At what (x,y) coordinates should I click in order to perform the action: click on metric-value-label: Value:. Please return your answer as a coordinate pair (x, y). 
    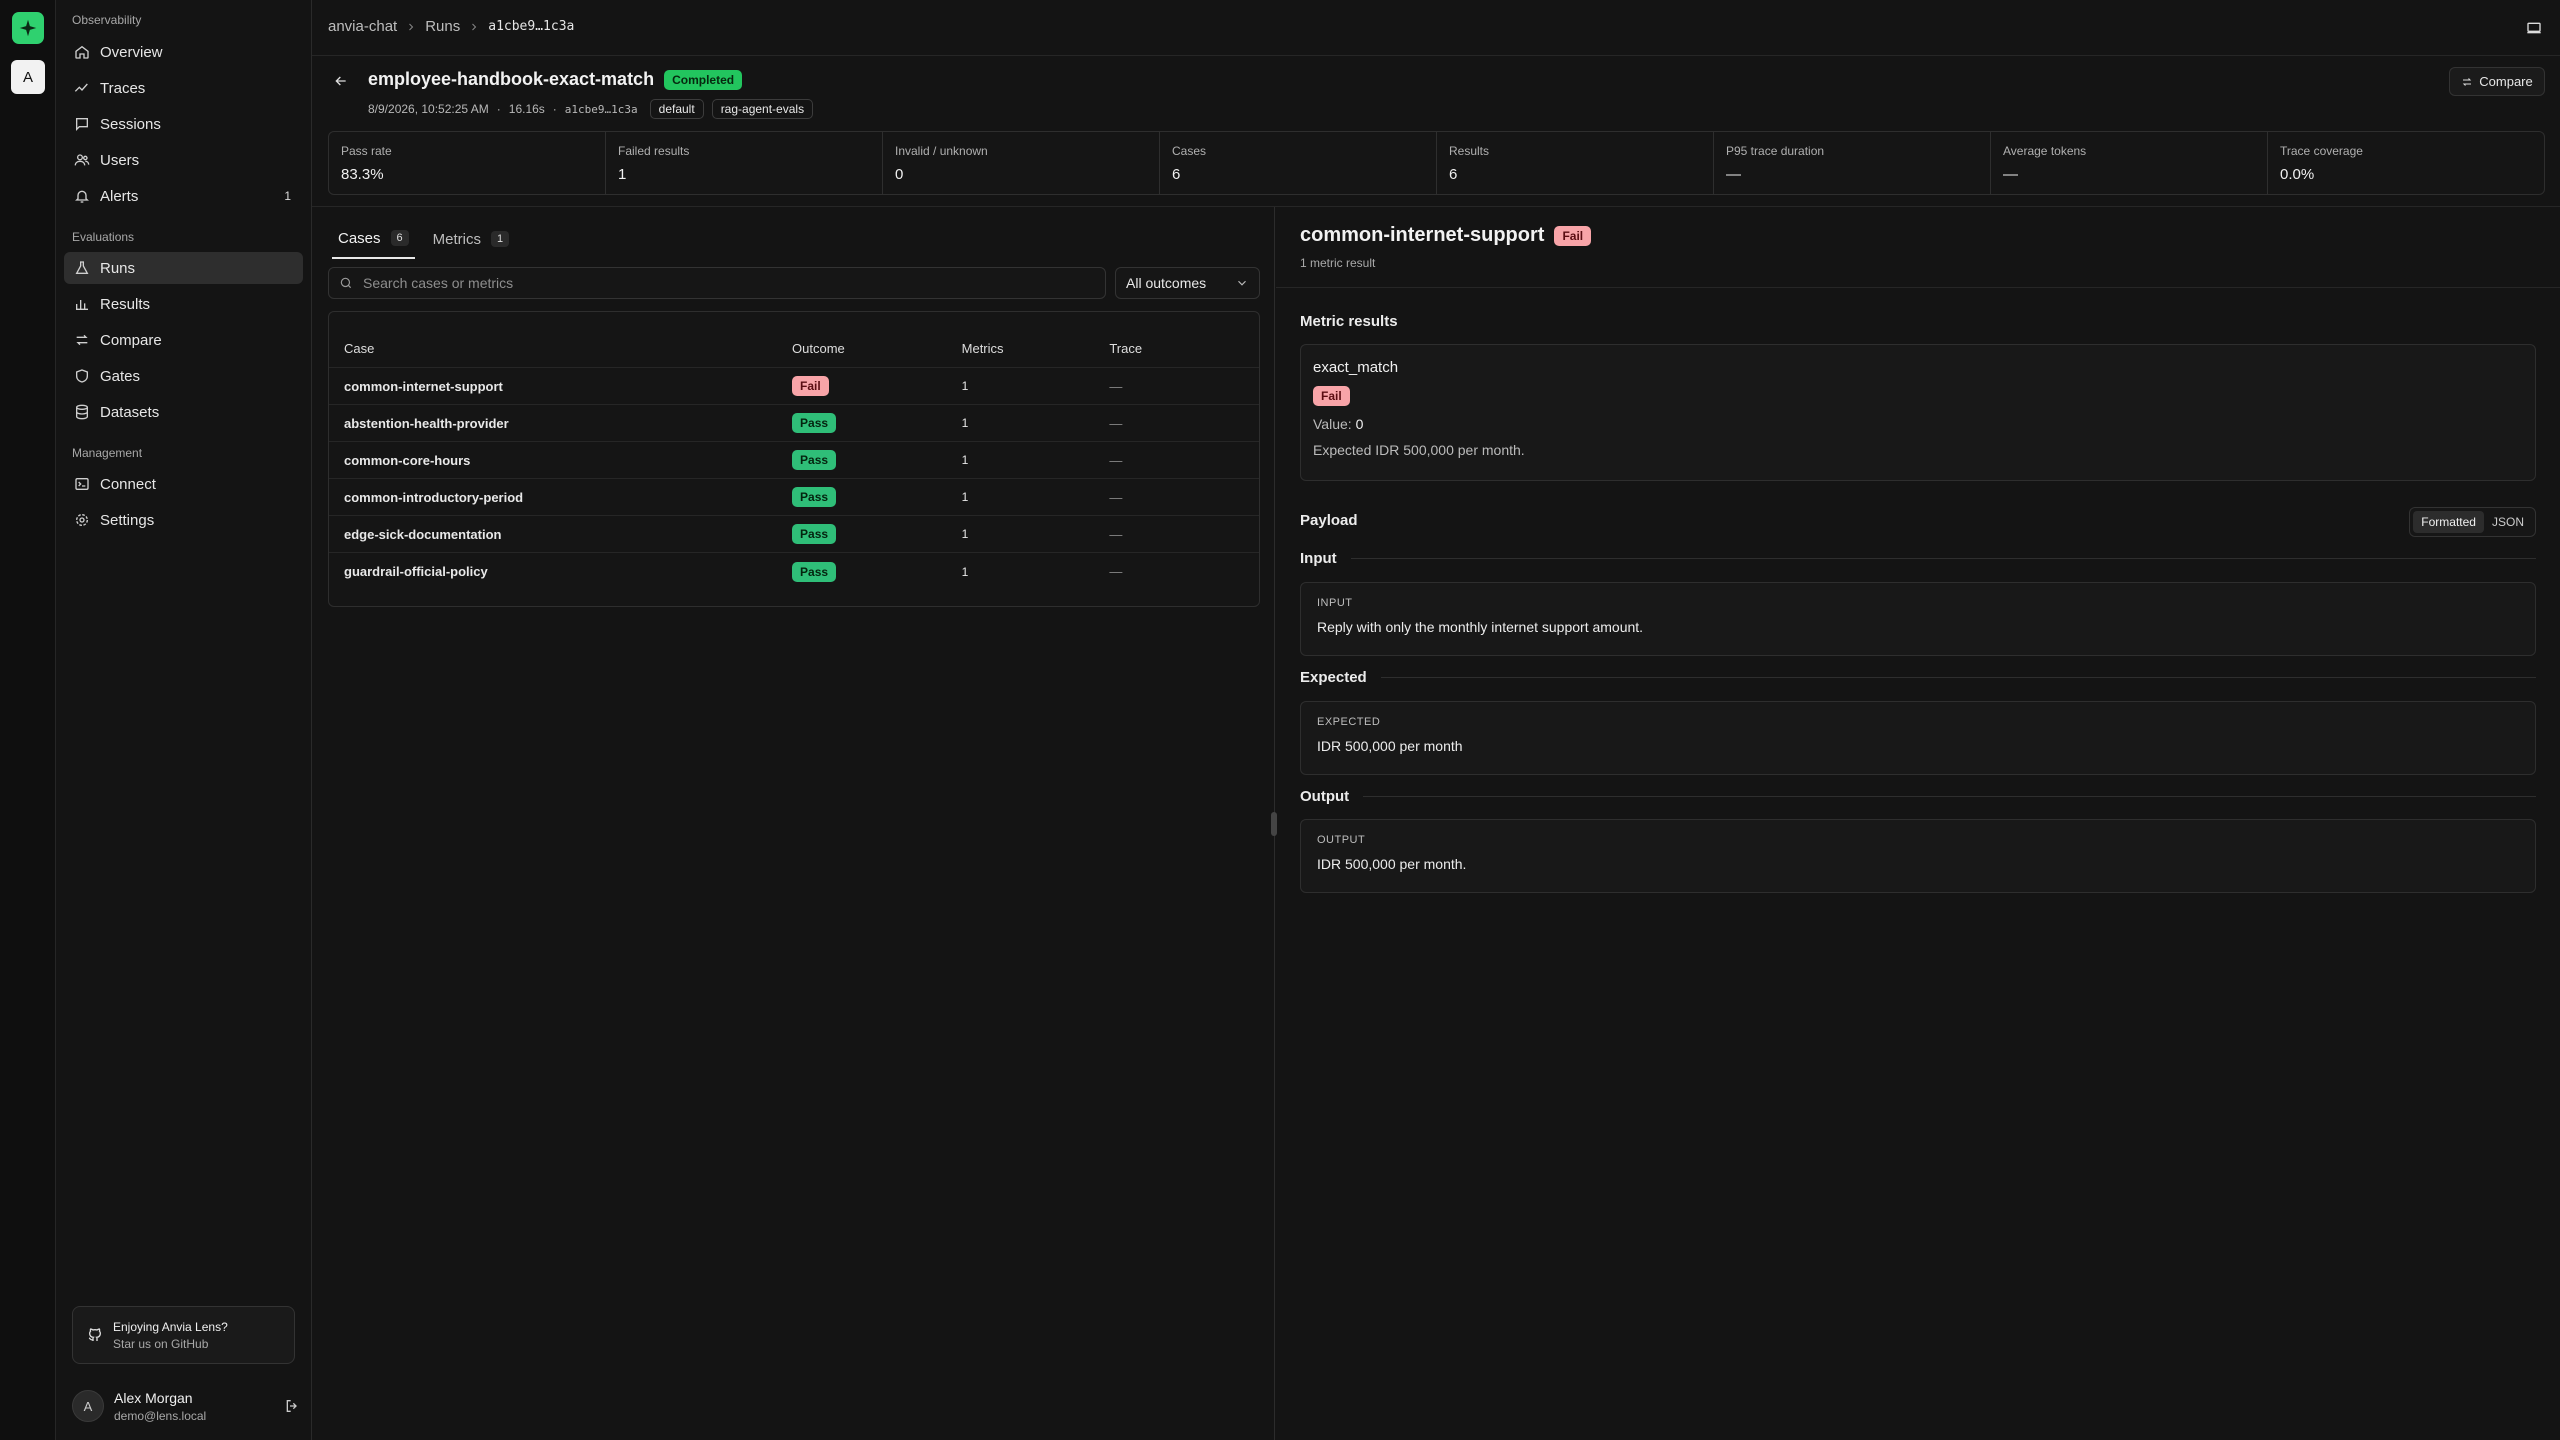
    Looking at the image, I should click on (1332, 424).